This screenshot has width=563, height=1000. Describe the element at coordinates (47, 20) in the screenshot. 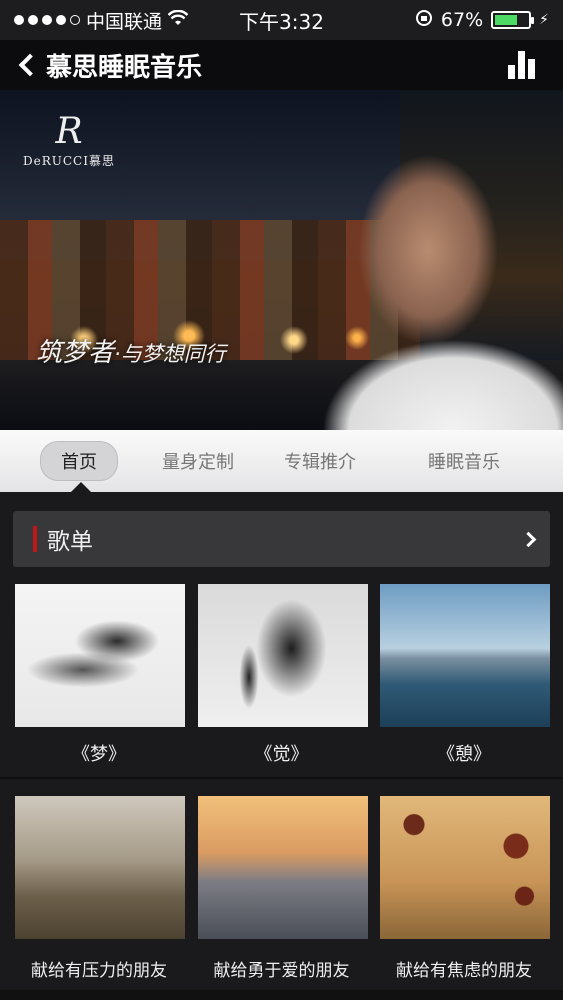

I see `signal-icon` at that location.